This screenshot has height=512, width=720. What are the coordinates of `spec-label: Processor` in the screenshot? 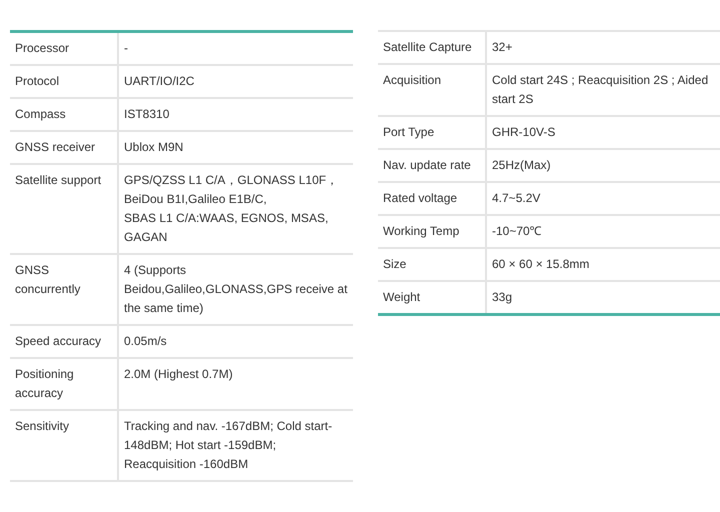 It's located at (64, 48).